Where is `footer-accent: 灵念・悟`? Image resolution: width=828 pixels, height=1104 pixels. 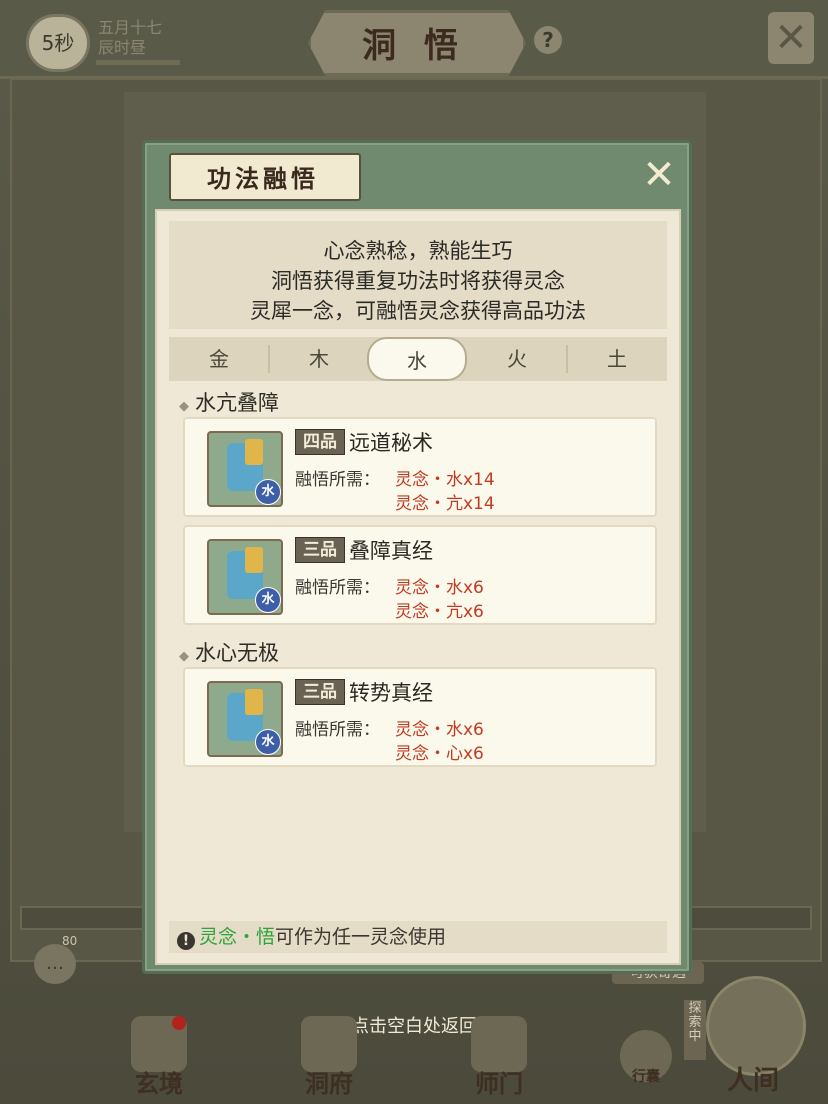
footer-accent: 灵念・悟 is located at coordinates (237, 937).